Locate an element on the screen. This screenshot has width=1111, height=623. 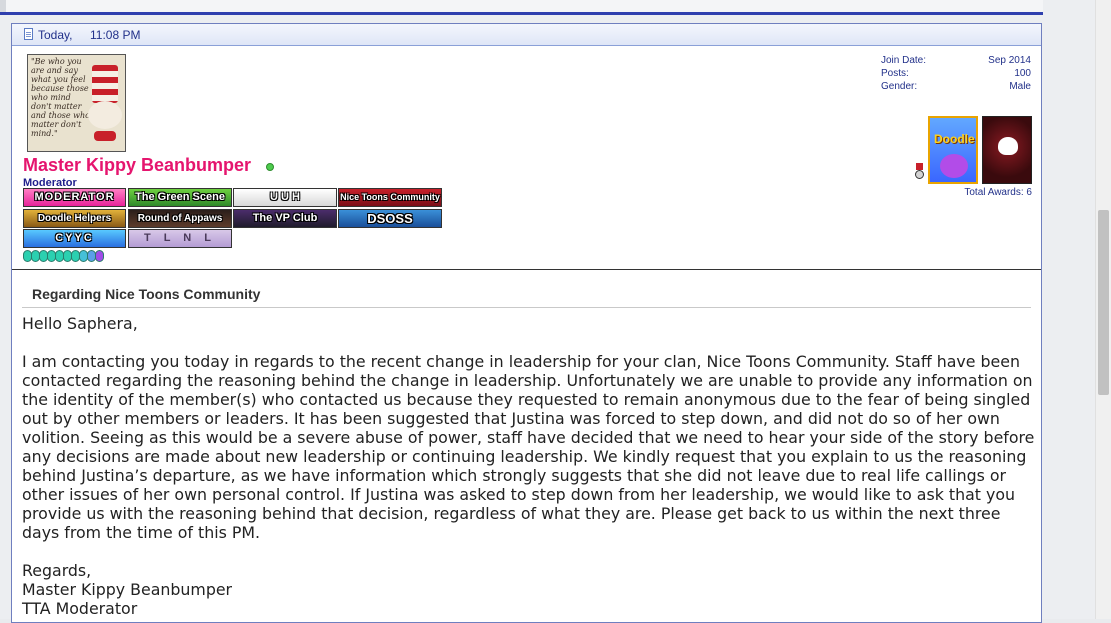
award-heart is located at coordinates (1007, 150).